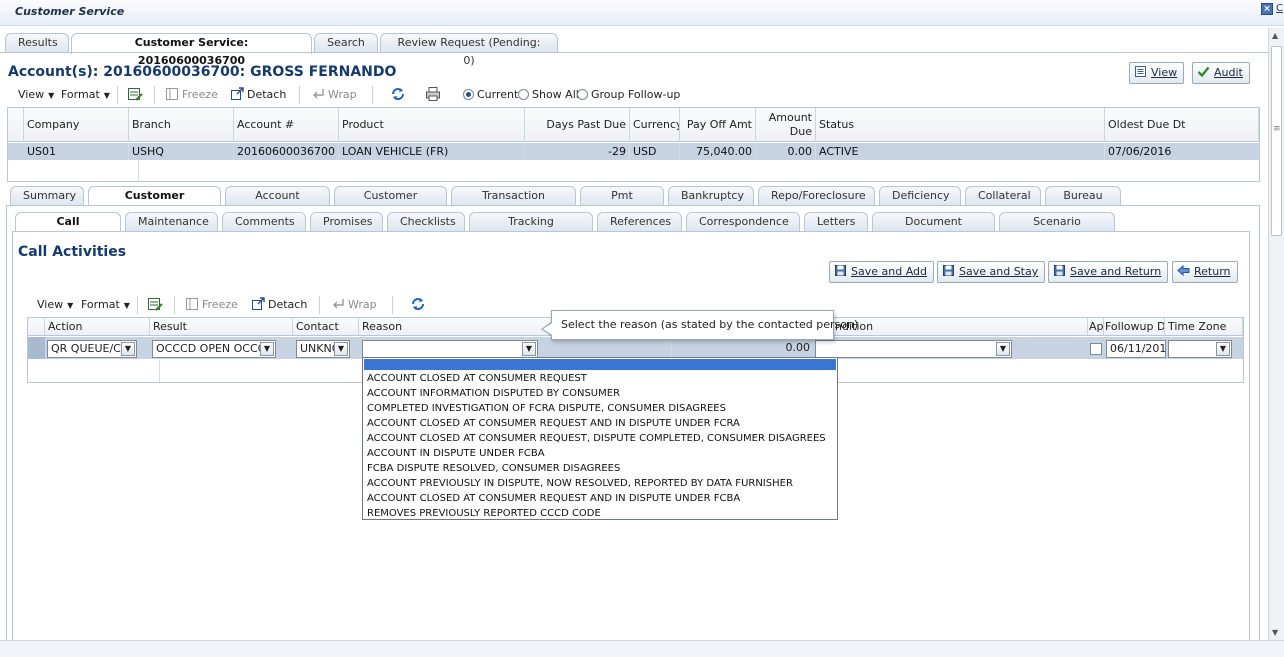 Image resolution: width=1284 pixels, height=657 pixels. Describe the element at coordinates (36, 95) in the screenshot. I see `view-menu: View ▼` at that location.